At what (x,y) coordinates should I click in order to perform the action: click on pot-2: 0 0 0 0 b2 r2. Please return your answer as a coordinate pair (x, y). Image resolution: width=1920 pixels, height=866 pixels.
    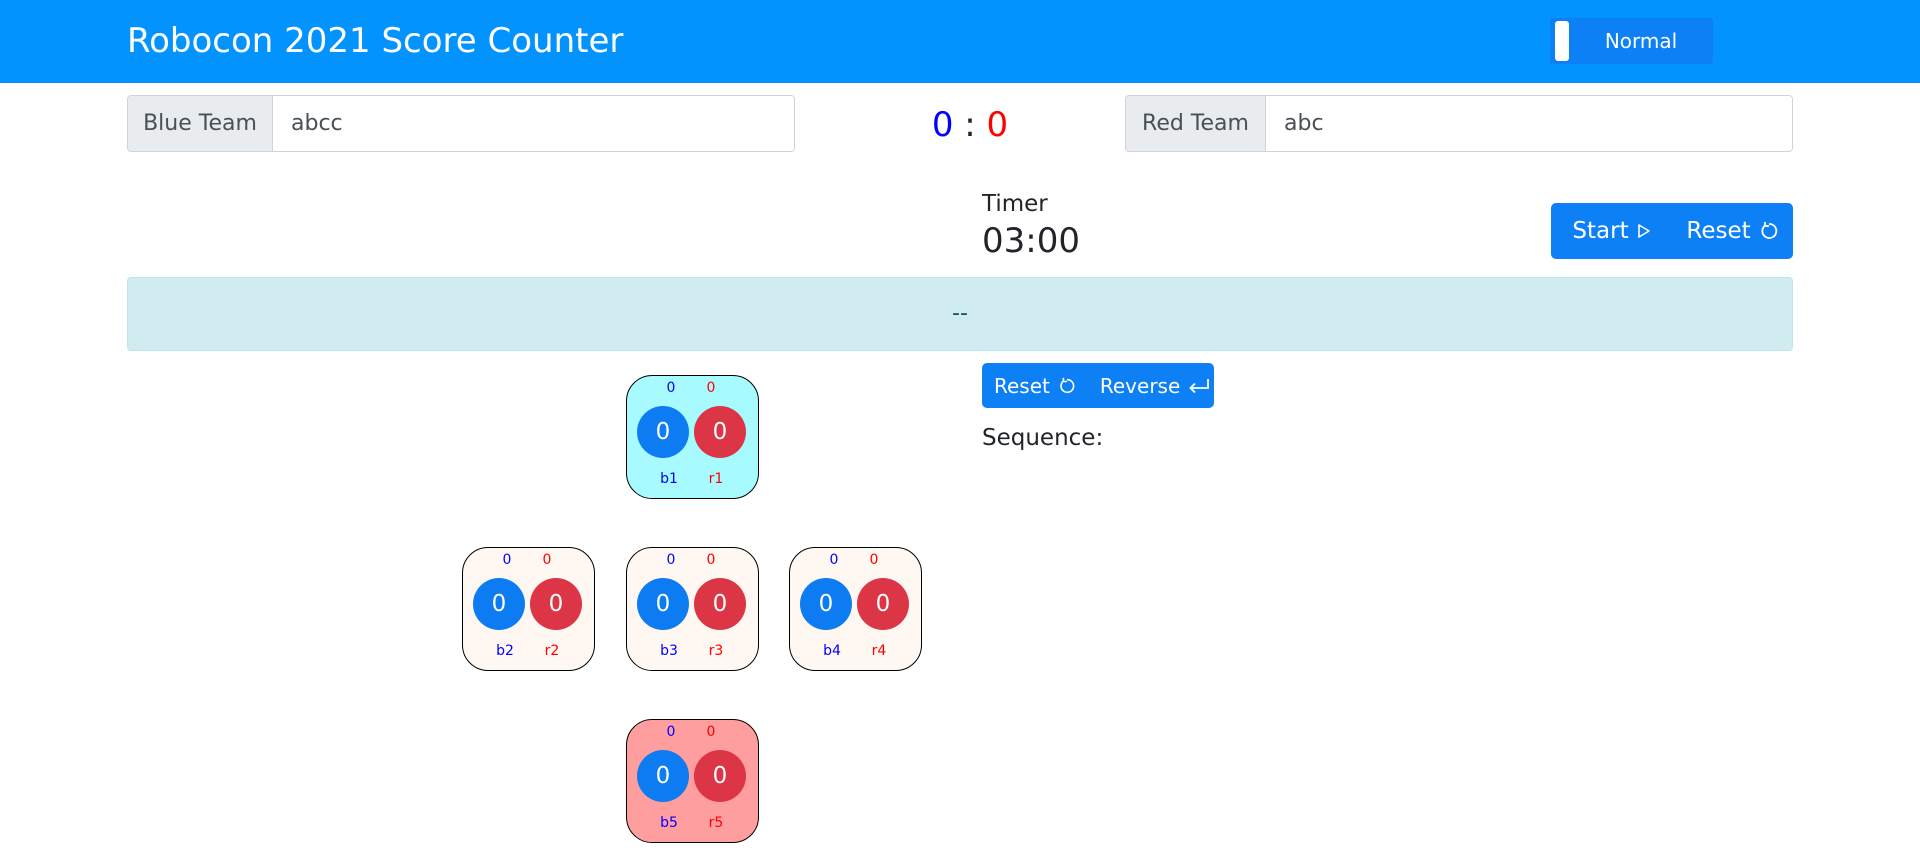
    Looking at the image, I should click on (528, 609).